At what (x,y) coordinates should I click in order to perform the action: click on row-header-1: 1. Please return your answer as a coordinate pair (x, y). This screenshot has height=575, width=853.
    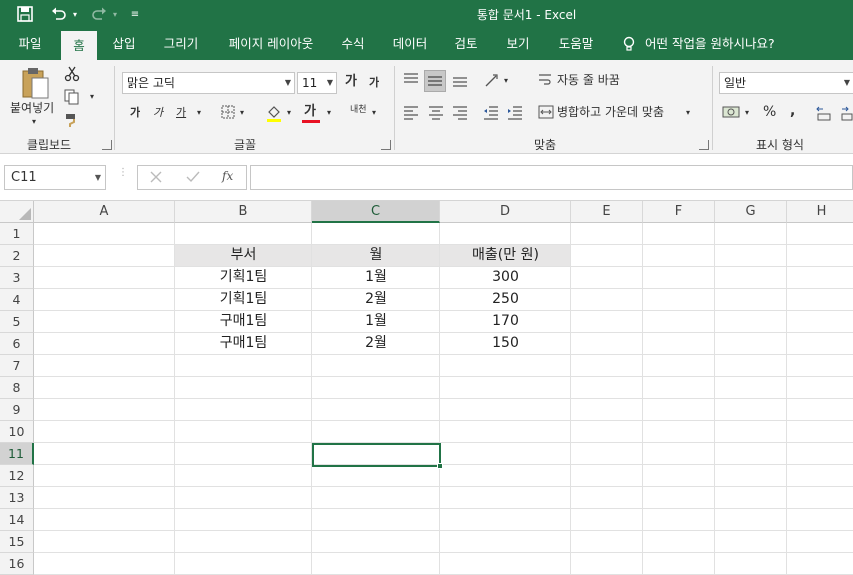
    Looking at the image, I should click on (17, 234).